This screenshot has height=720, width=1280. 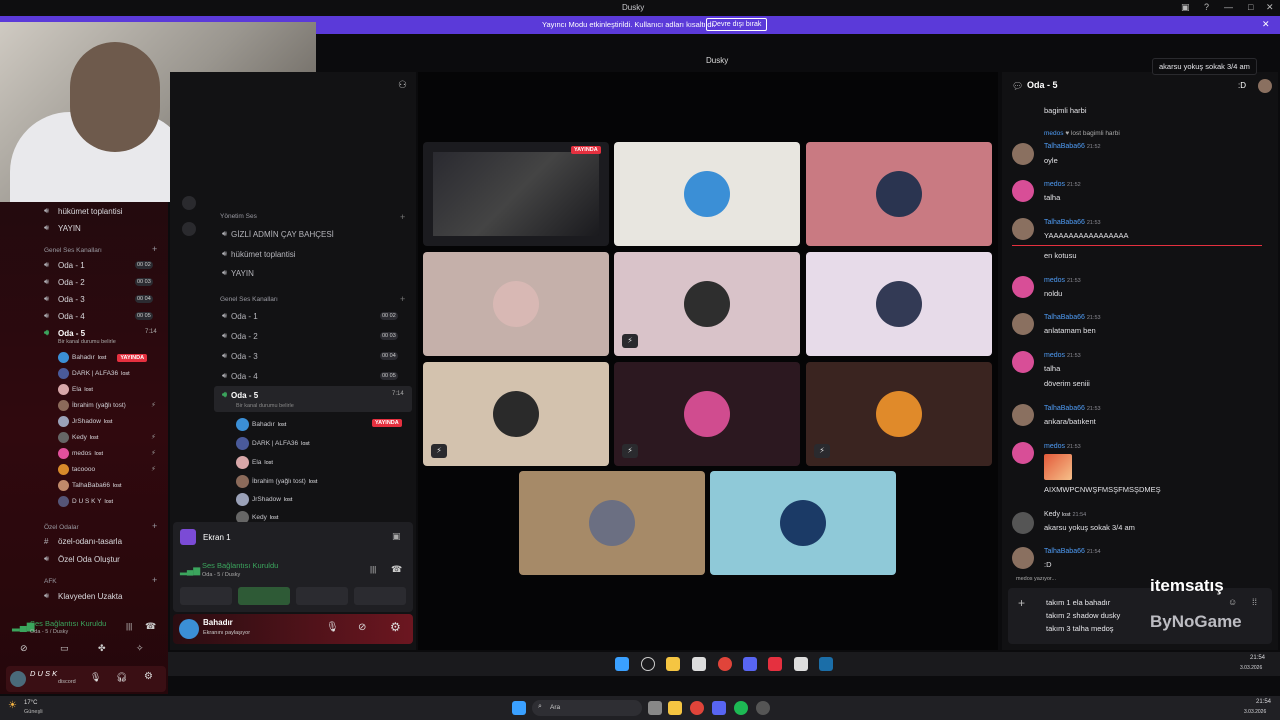 I want to click on deafen-icon: ⊘, so click(x=362, y=627).